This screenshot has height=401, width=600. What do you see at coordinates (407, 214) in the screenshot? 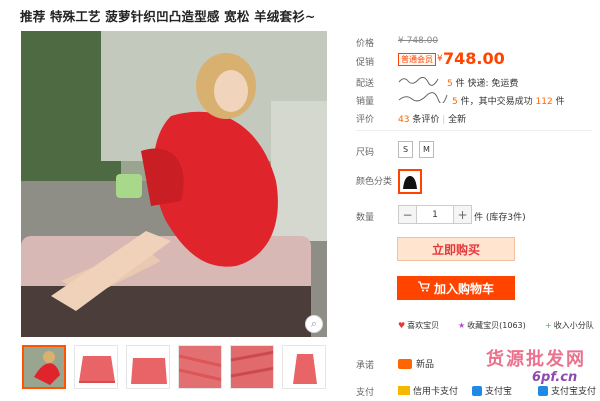
I see `quantity-minus-button: −` at bounding box center [407, 214].